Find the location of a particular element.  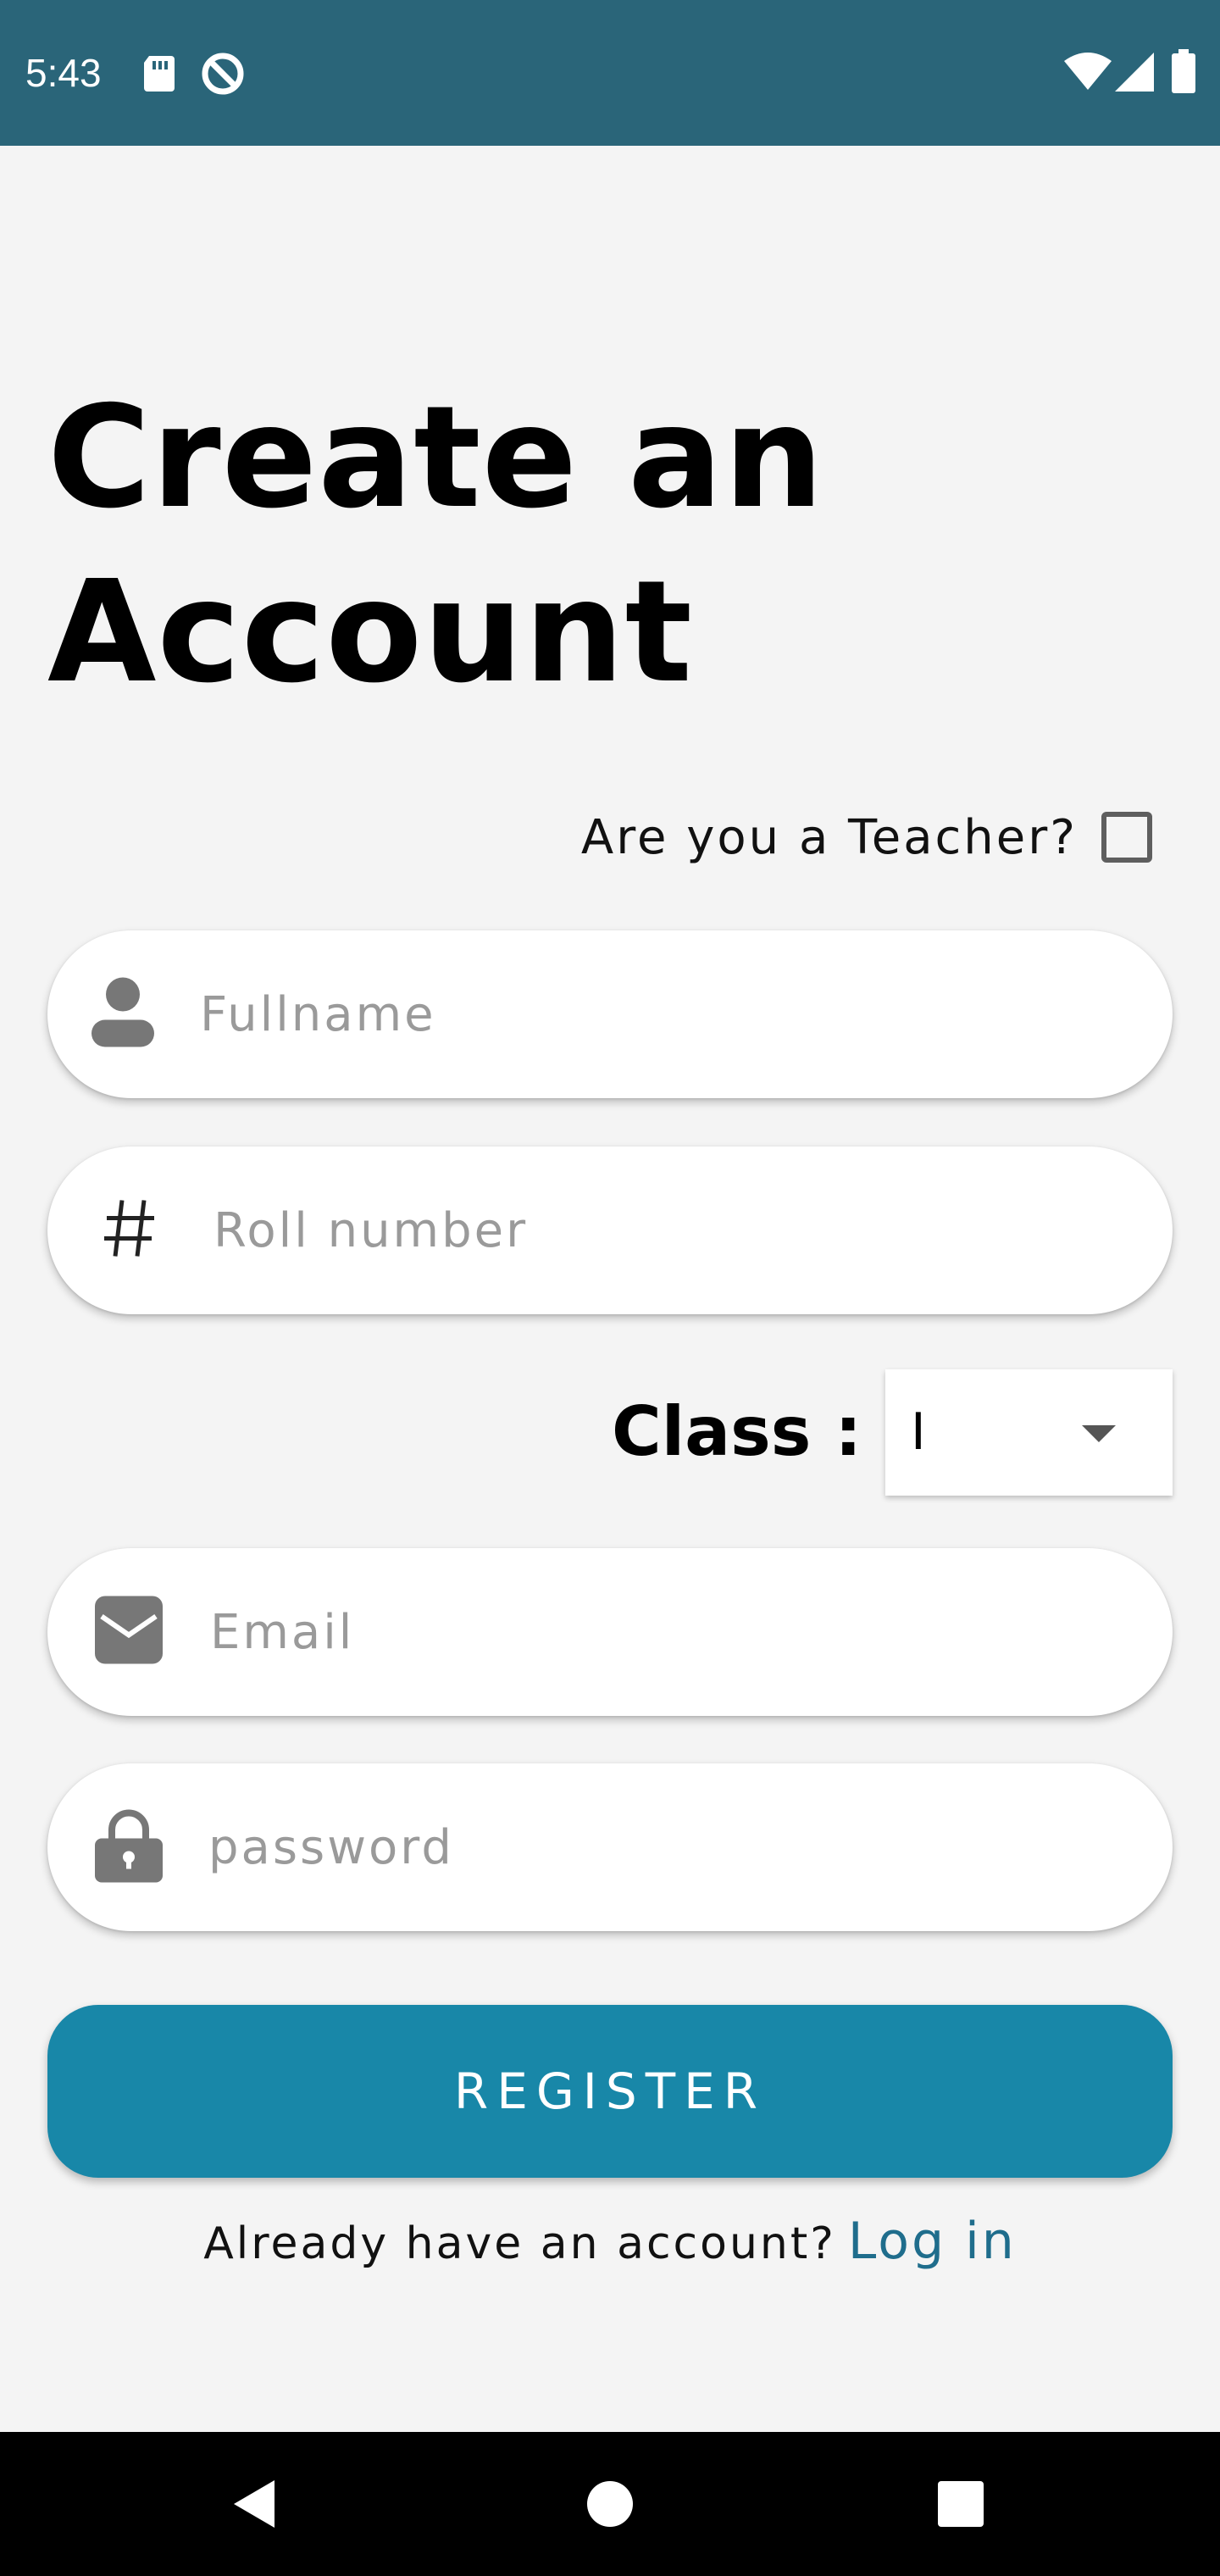

password-input is located at coordinates (665, 1847).